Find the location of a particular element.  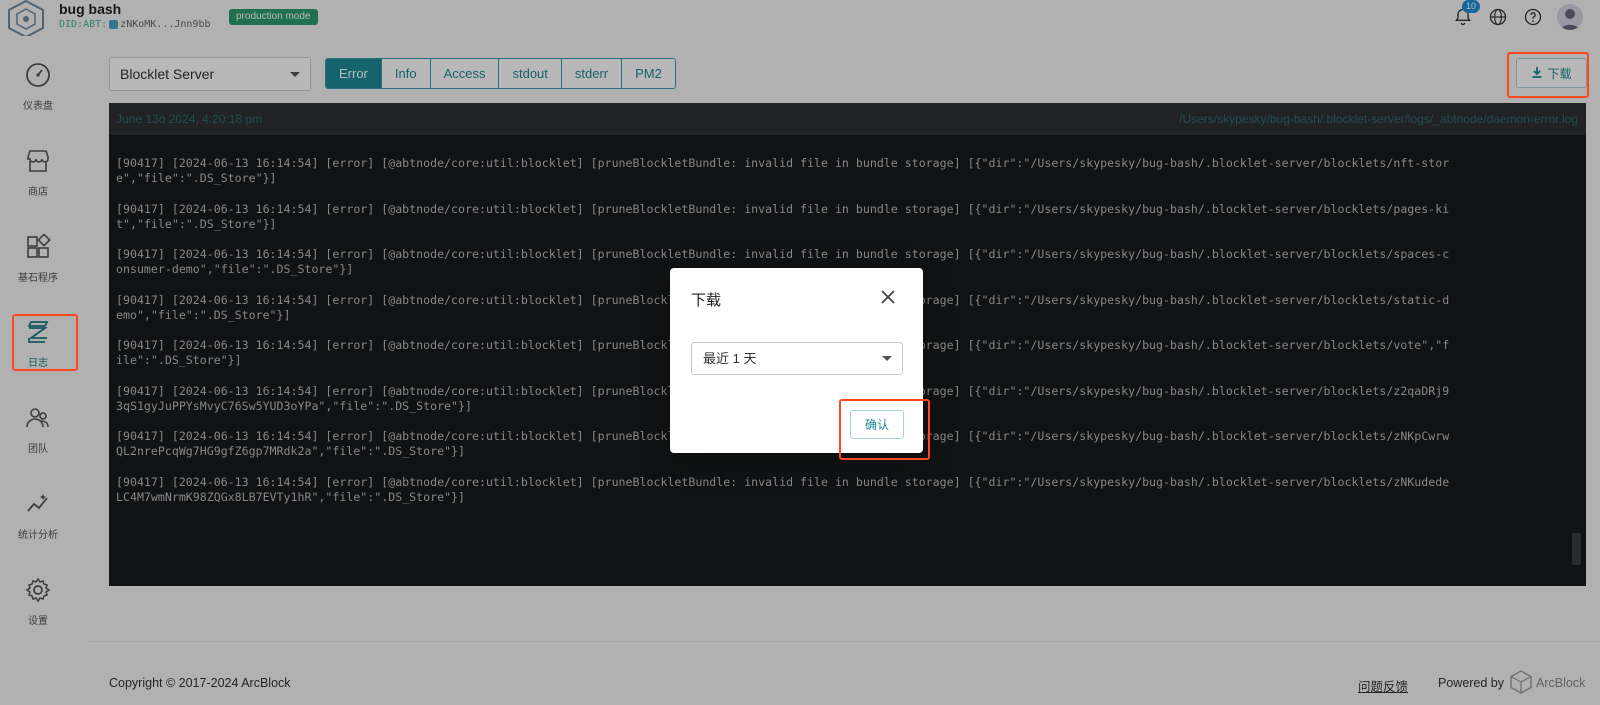

close-icon is located at coordinates (888, 297).